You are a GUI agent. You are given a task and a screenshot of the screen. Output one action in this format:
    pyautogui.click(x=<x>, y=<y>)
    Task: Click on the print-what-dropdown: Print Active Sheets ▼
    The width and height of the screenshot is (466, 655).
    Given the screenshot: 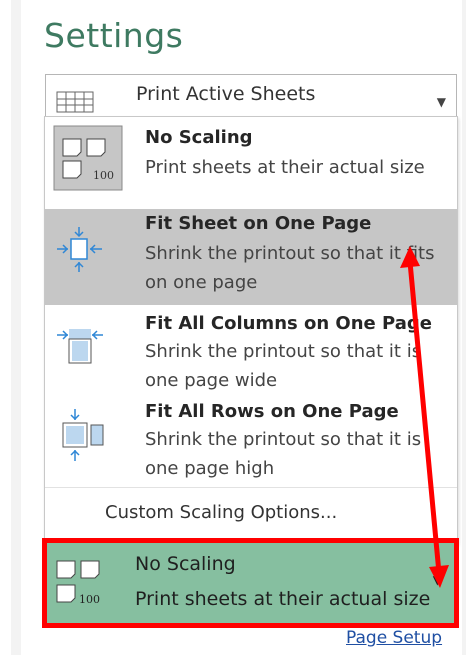 What is the action you would take?
    pyautogui.click(x=251, y=96)
    